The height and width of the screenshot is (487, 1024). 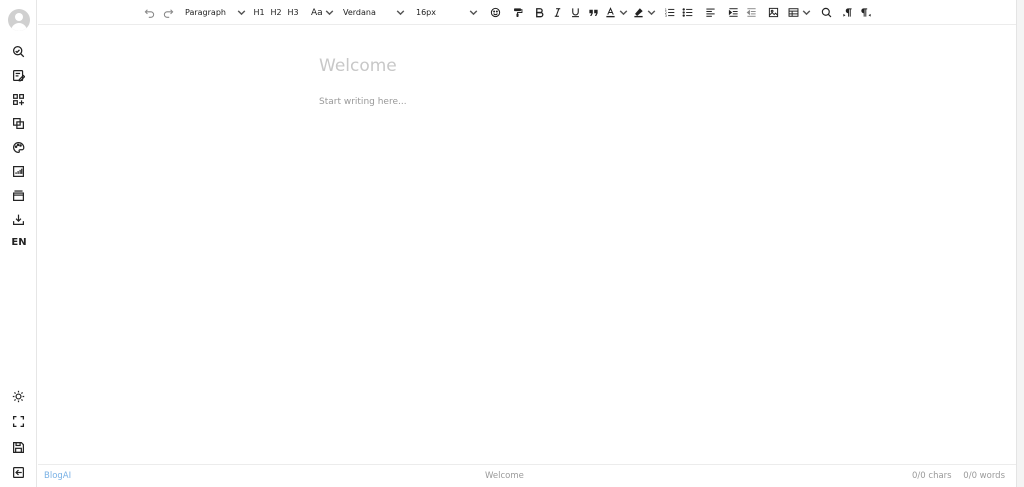 What do you see at coordinates (504, 476) in the screenshot?
I see `document-title: Welcome` at bounding box center [504, 476].